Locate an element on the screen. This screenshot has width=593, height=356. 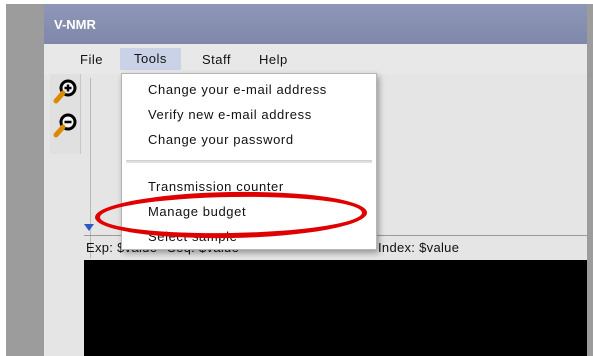
zoom-out-button is located at coordinates (66, 125).